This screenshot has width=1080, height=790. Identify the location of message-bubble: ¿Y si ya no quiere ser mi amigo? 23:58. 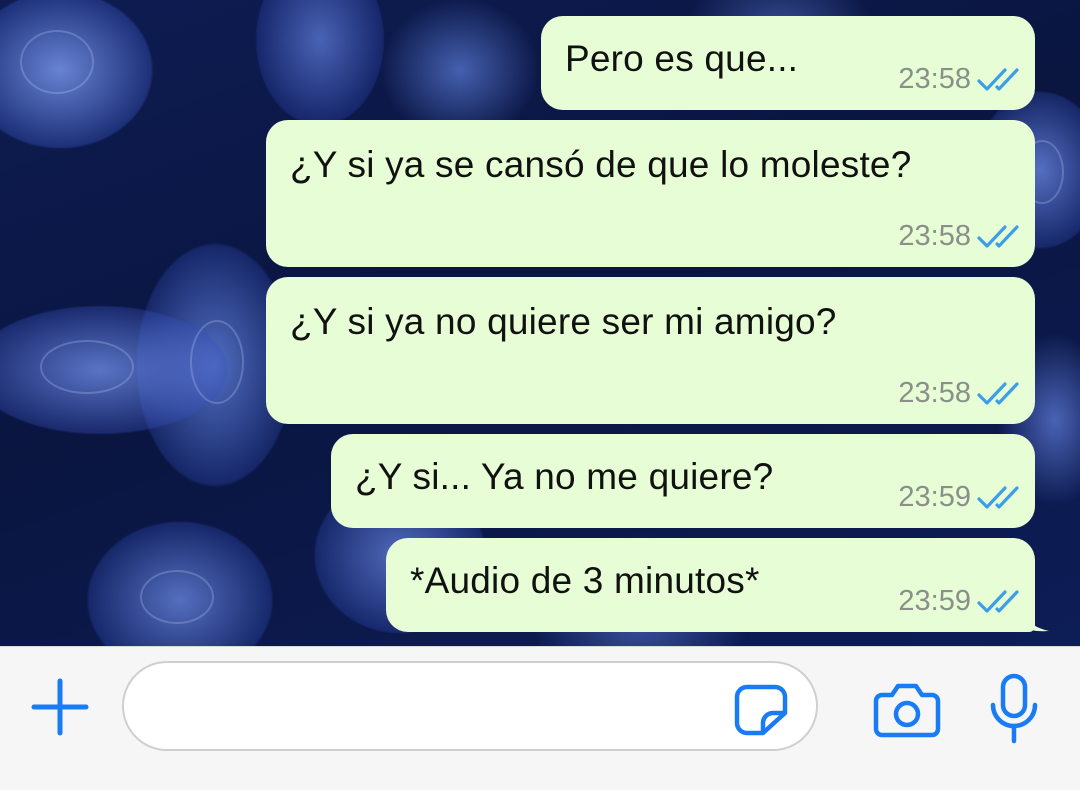
(650, 350).